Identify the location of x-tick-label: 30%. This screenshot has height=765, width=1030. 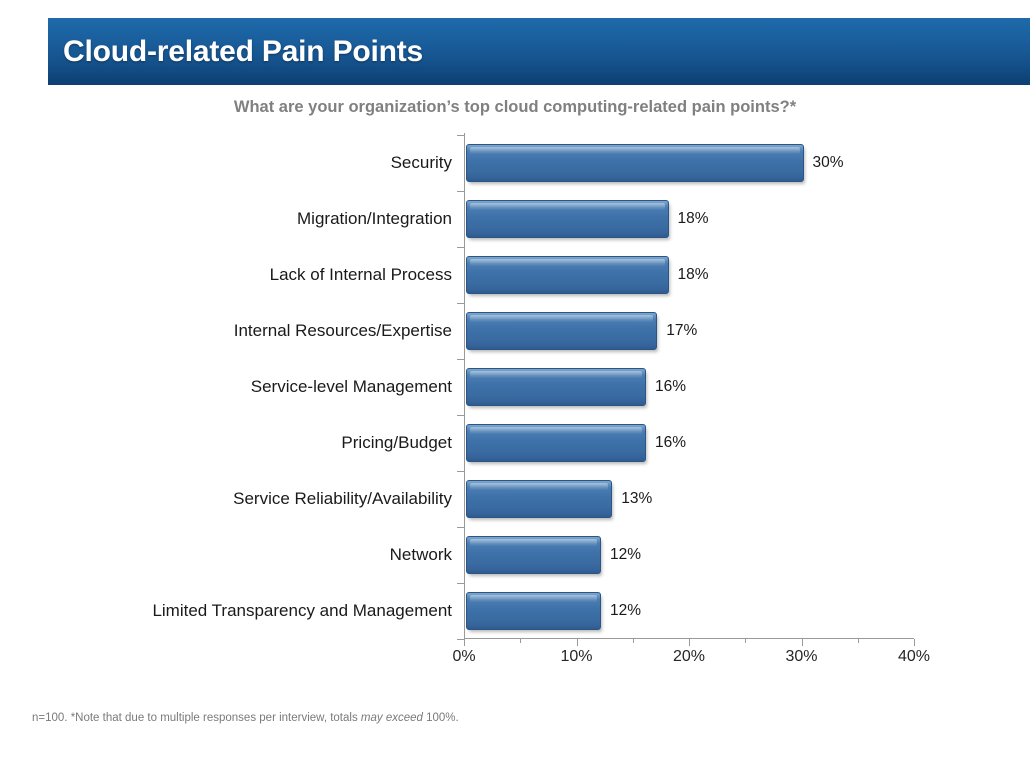
(801, 656).